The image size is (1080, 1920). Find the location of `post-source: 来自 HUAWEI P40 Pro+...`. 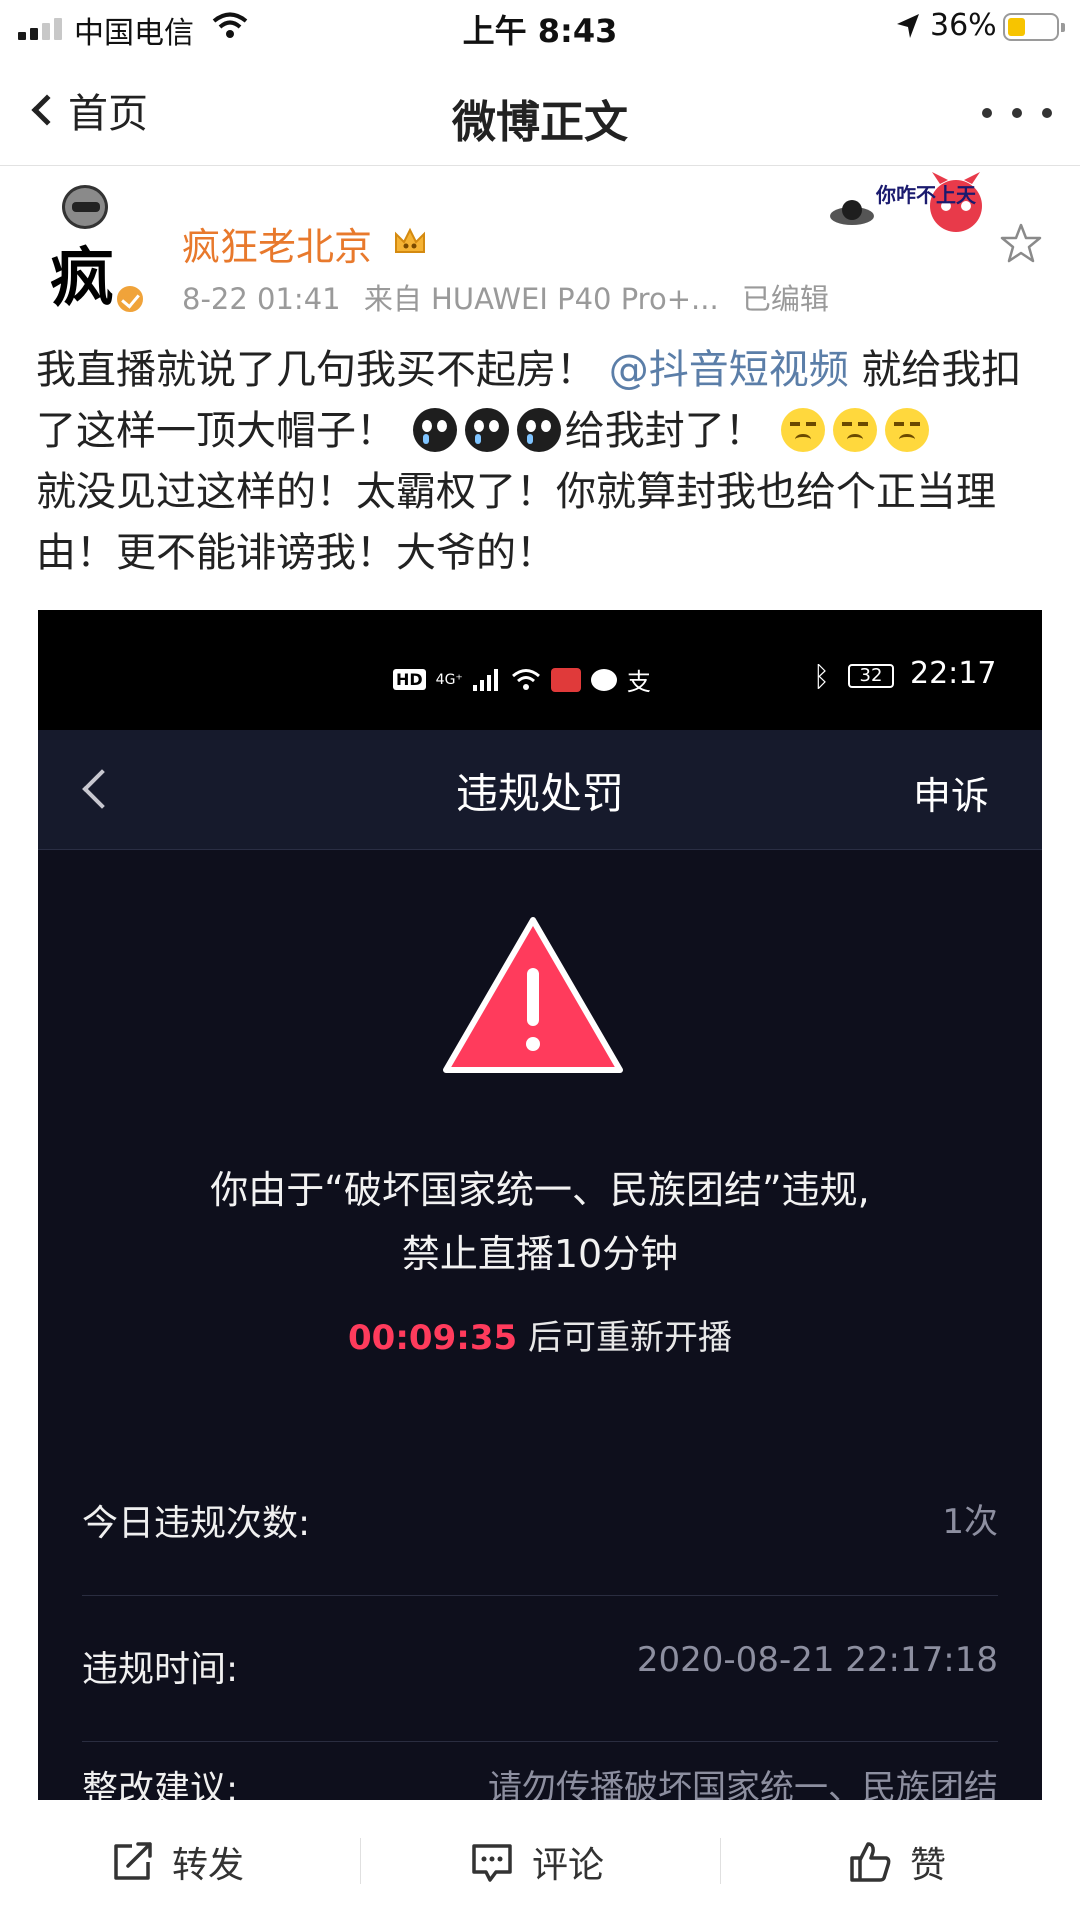

post-source: 来自 HUAWEI P40 Pro+... is located at coordinates (541, 299).